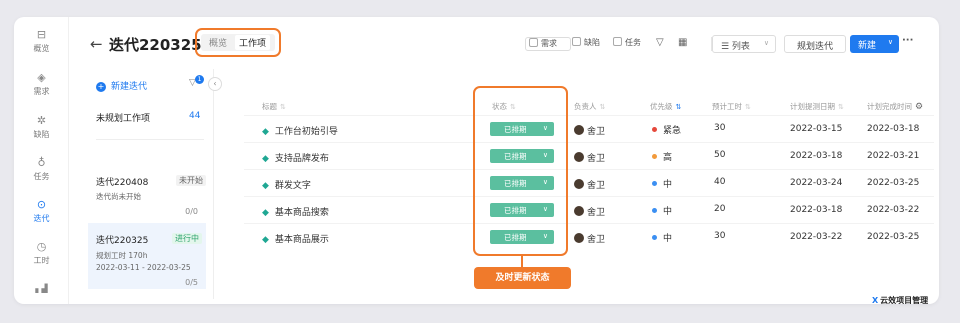 The image size is (960, 323). I want to click on plus-icon: +, so click(101, 87).